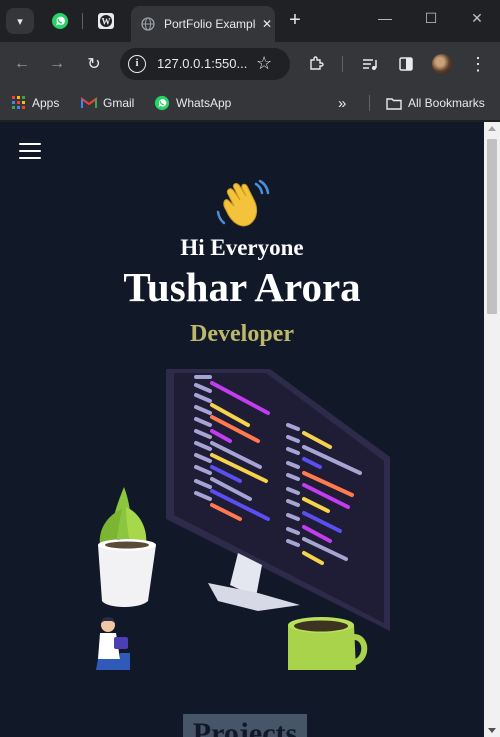 The height and width of the screenshot is (737, 500). Describe the element at coordinates (204, 103) in the screenshot. I see `bookmark-whatsapp-label: WhatsApp` at that location.